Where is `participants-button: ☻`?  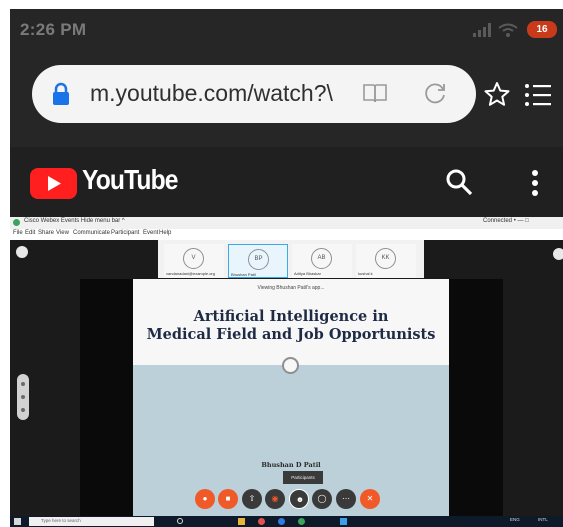
participants-button: ☻ is located at coordinates (299, 499).